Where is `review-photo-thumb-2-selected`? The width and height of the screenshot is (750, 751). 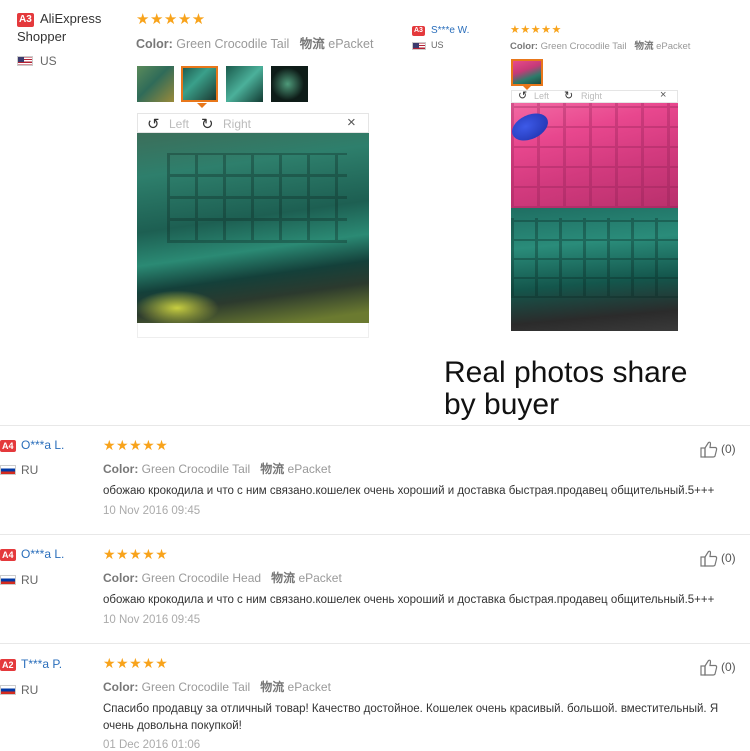 review-photo-thumb-2-selected is located at coordinates (199, 84).